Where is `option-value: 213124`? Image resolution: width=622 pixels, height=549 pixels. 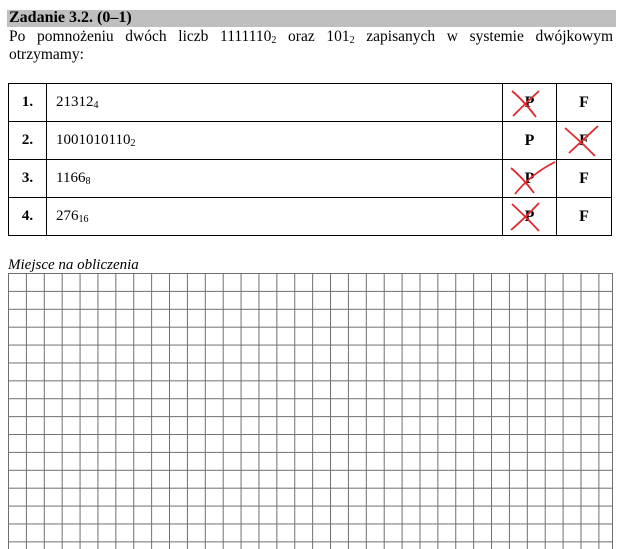
option-value: 213124 is located at coordinates (274, 102).